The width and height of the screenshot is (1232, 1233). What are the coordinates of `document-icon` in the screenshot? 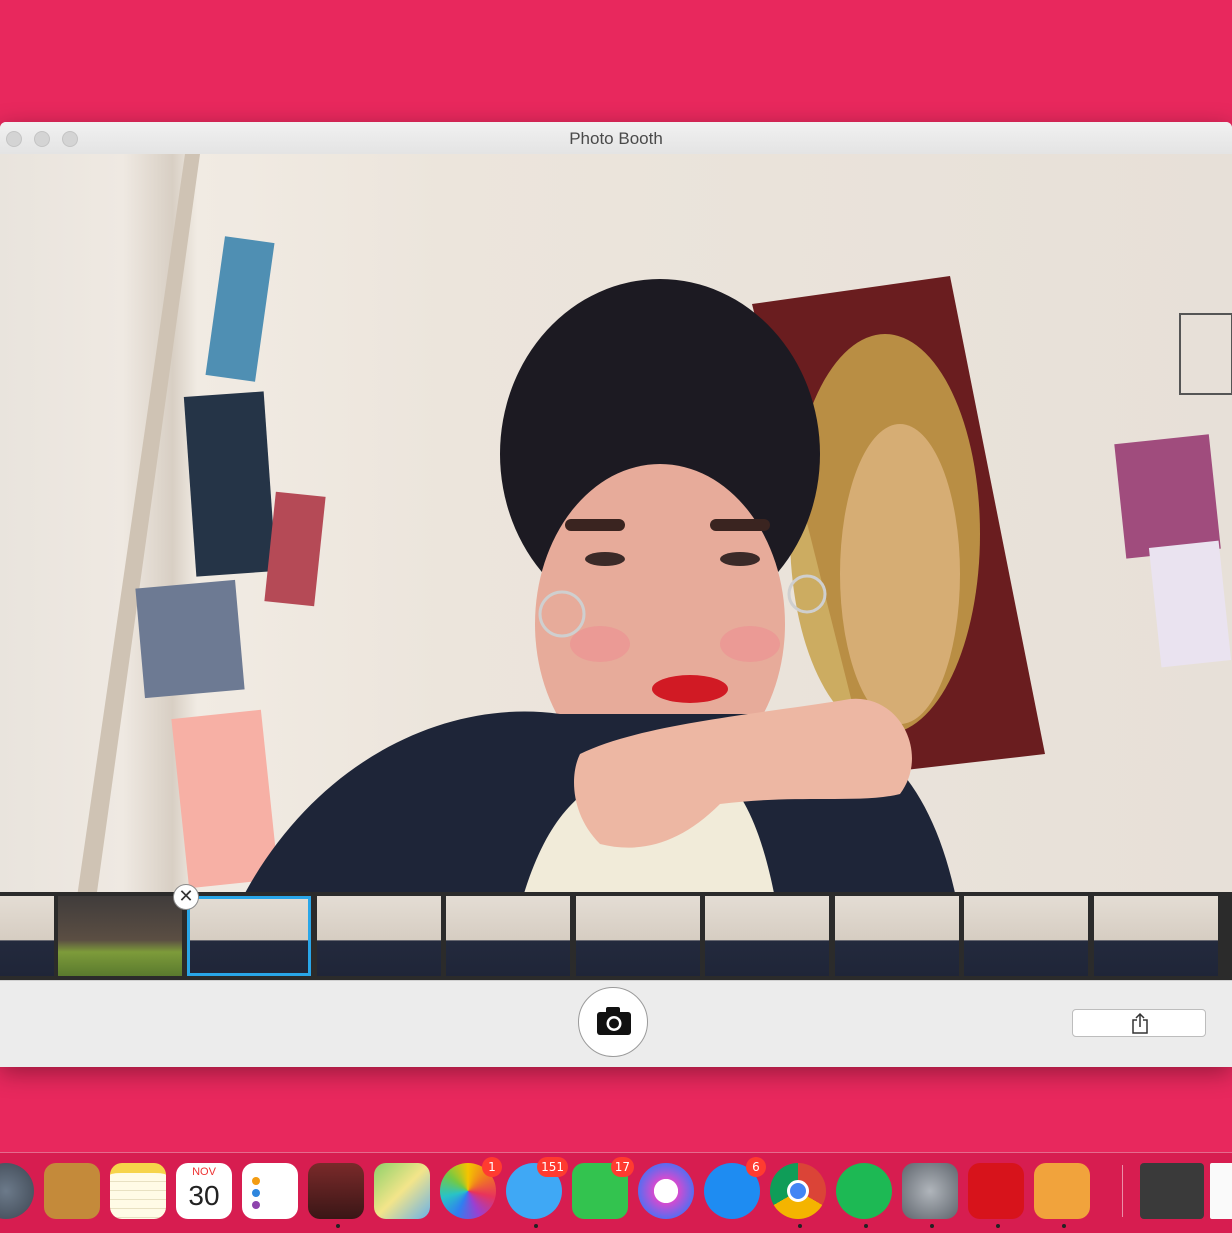 It's located at (1221, 1191).